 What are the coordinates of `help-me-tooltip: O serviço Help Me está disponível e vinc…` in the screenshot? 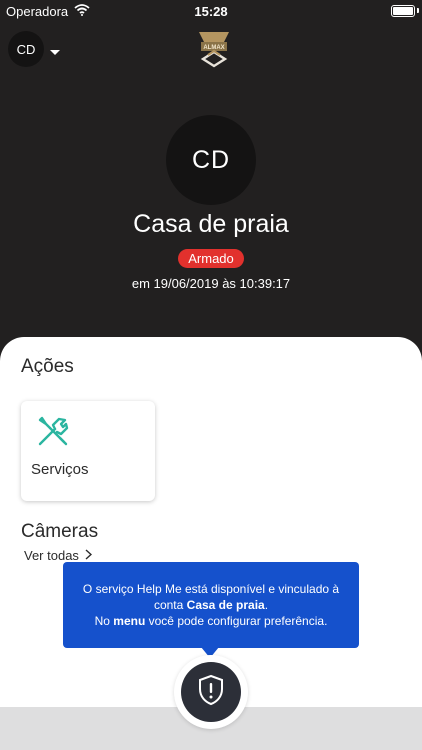 It's located at (211, 605).